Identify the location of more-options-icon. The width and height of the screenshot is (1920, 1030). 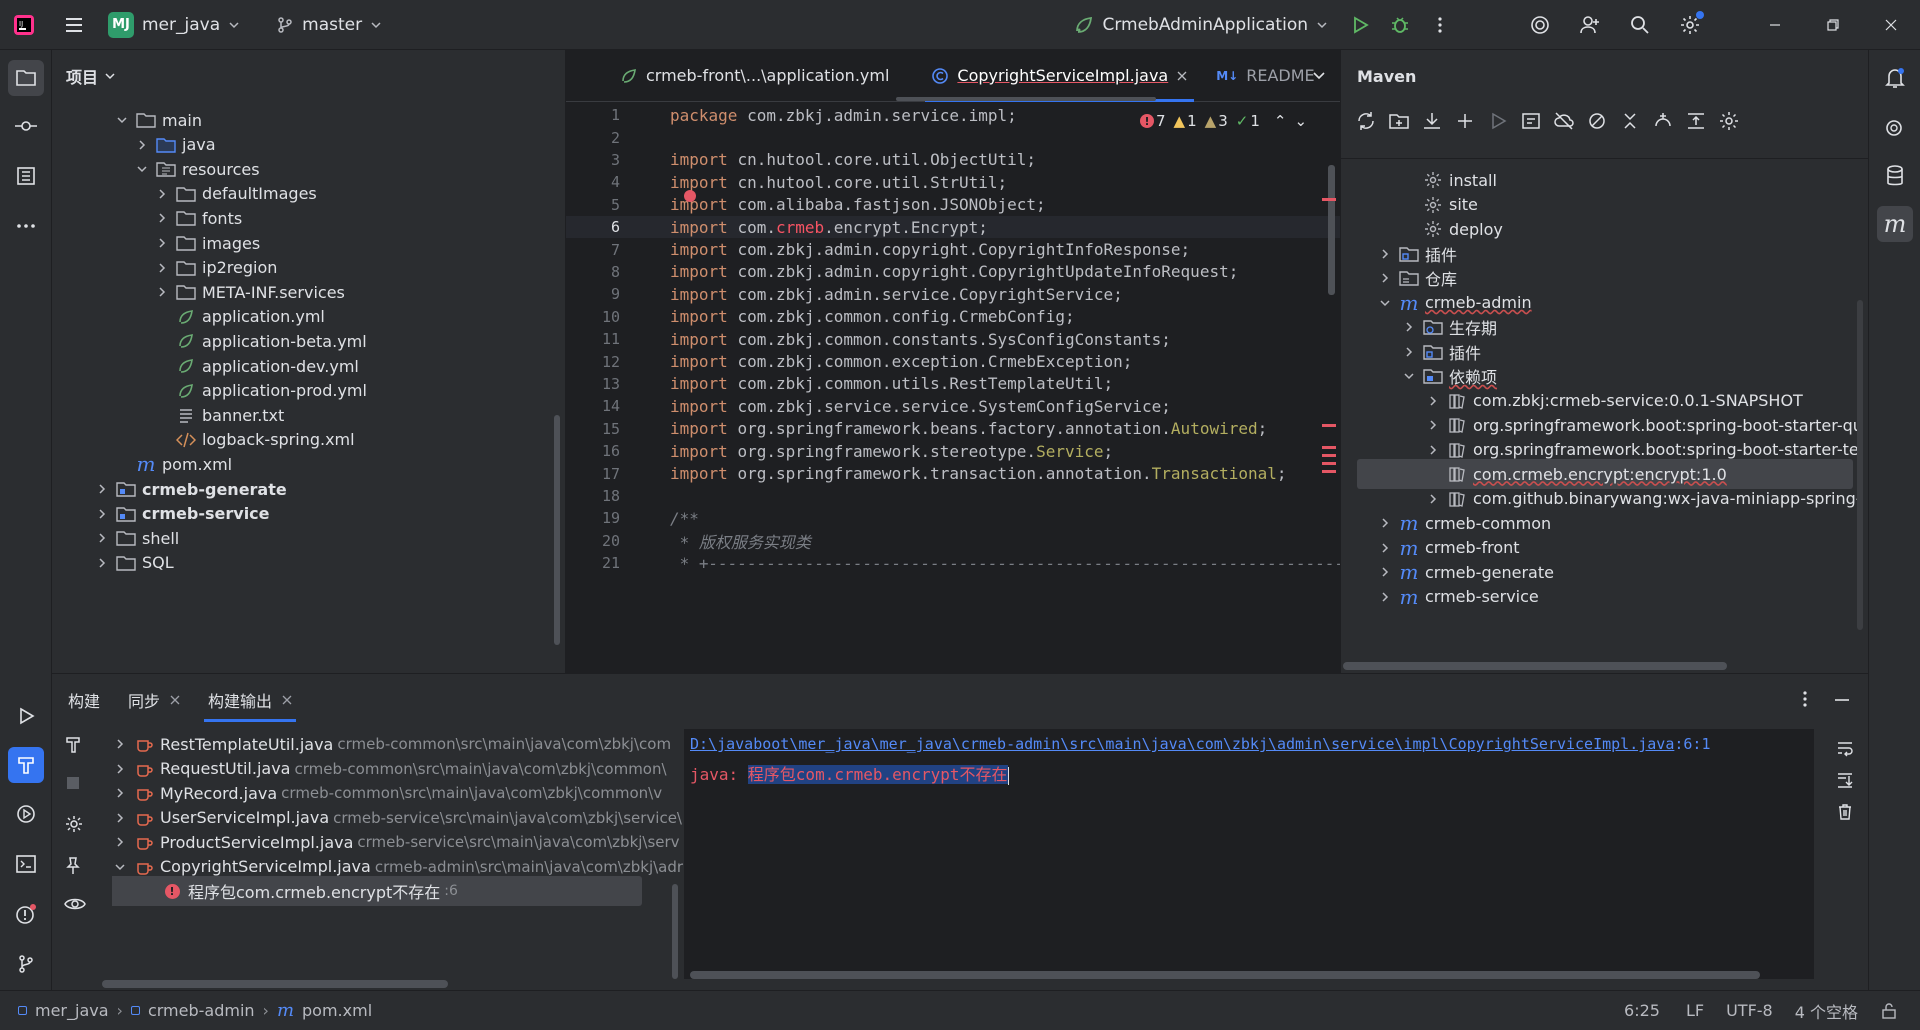
(1805, 699).